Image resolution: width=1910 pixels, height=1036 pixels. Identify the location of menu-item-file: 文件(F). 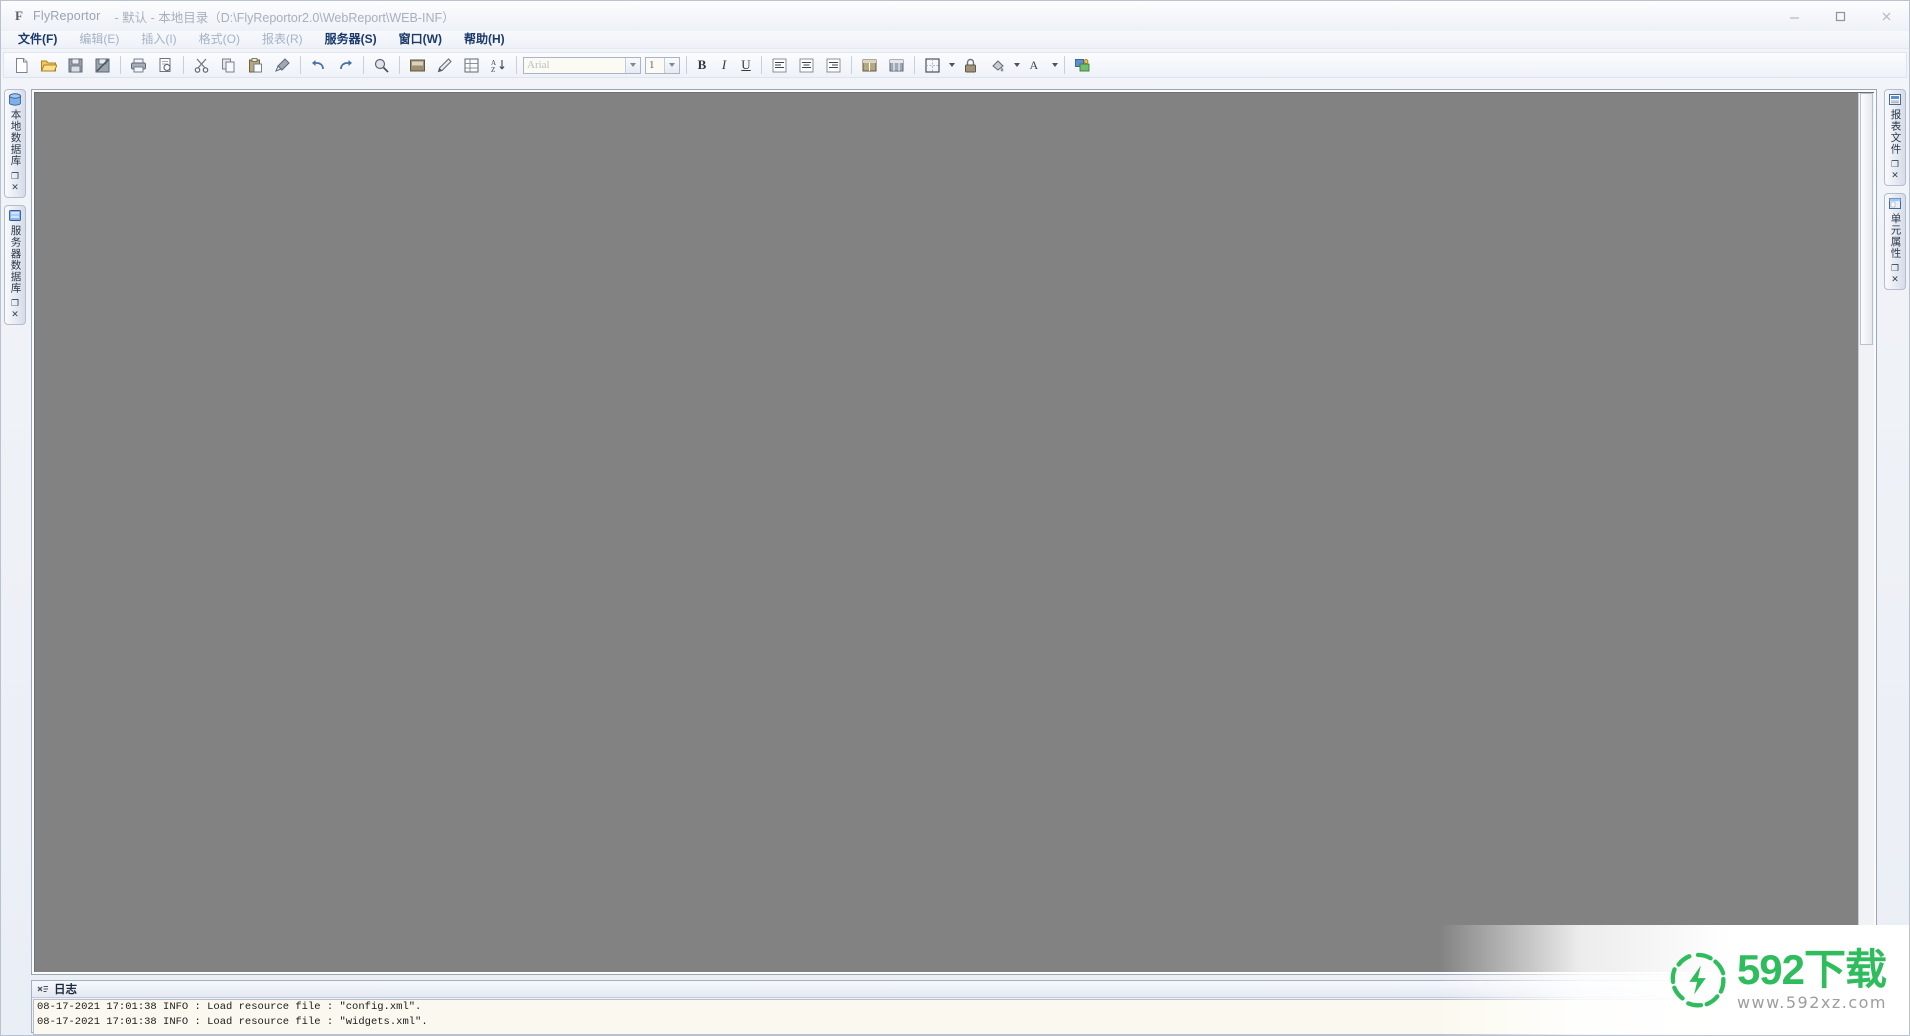
(37, 39).